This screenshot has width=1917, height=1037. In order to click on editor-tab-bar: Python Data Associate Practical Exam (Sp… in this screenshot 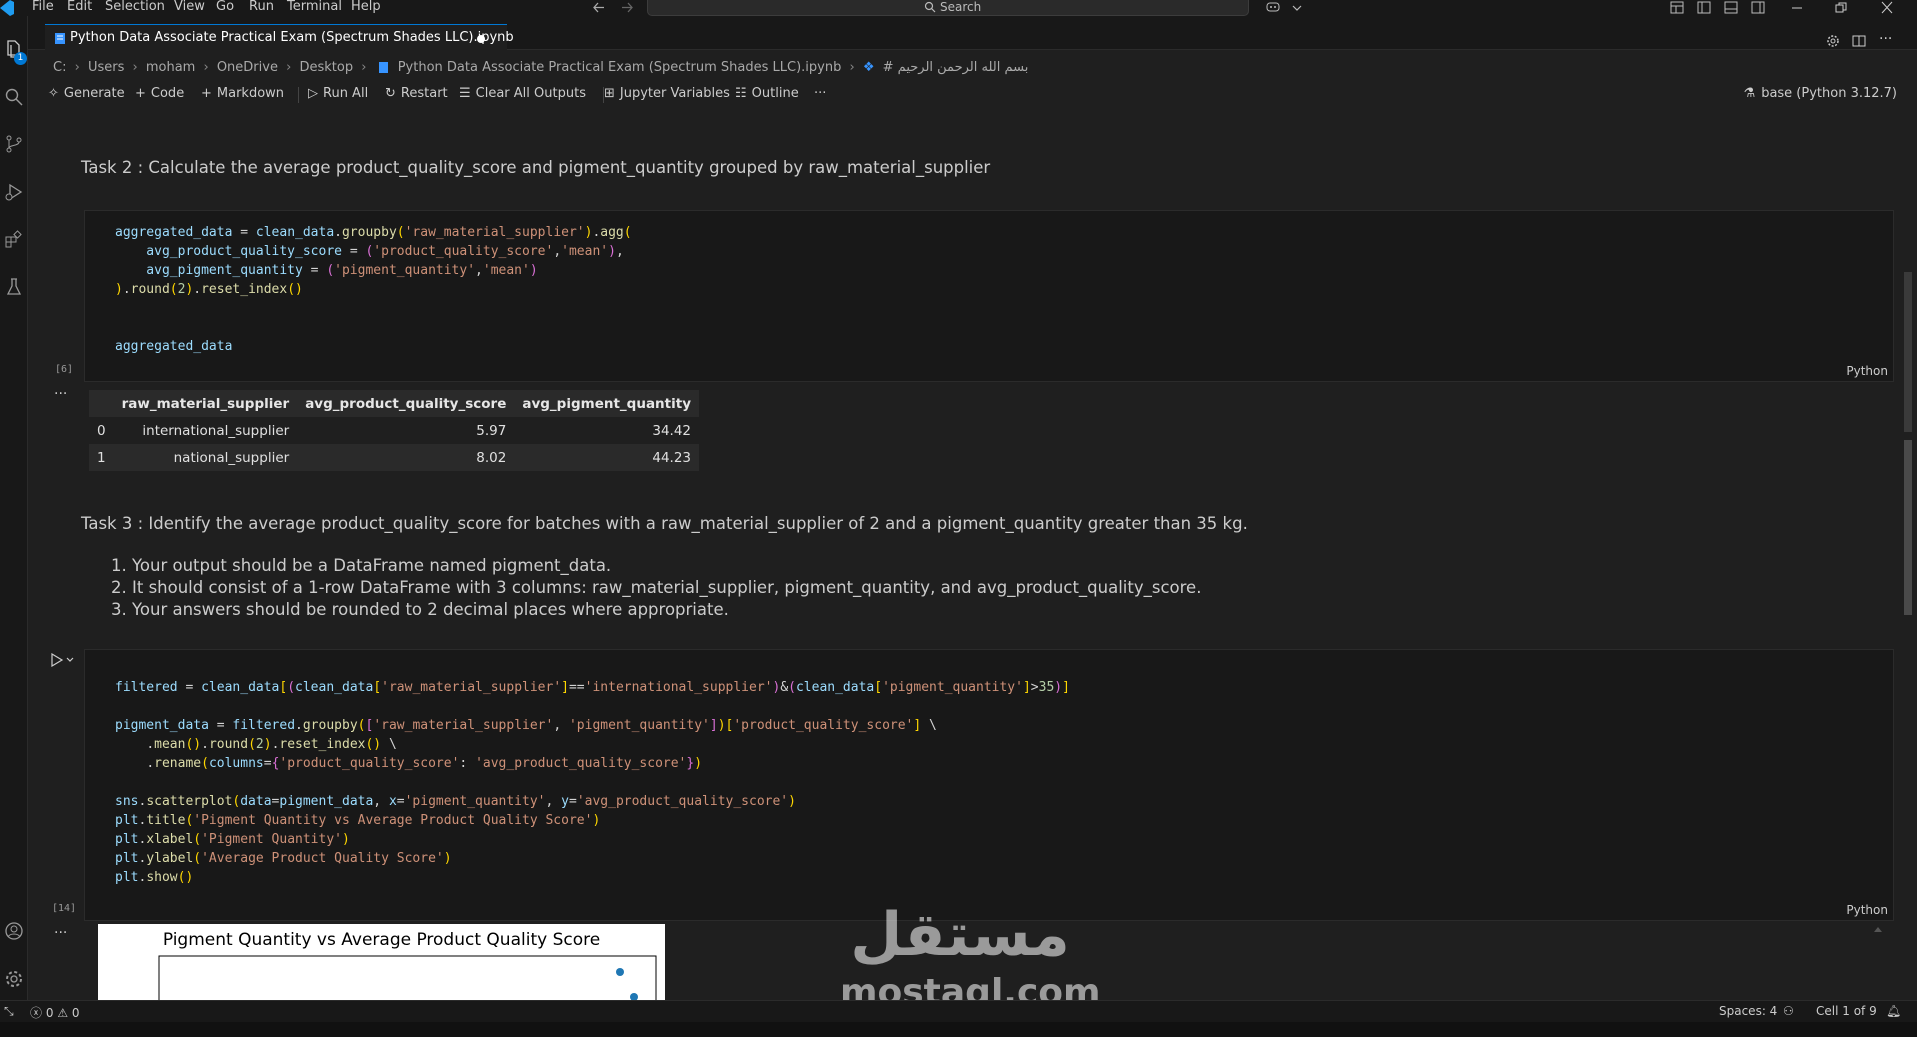, I will do `click(972, 33)`.